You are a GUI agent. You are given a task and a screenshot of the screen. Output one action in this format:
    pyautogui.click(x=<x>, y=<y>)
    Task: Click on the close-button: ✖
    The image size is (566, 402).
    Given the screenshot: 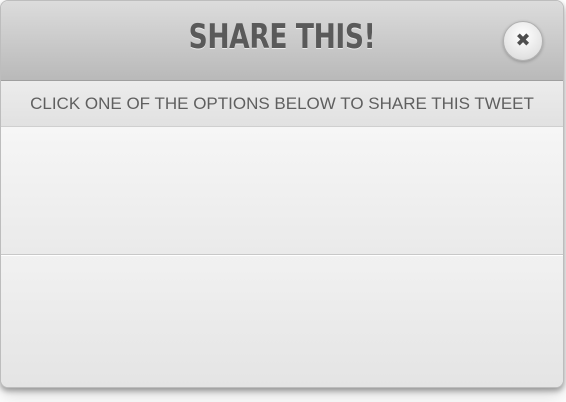 What is the action you would take?
    pyautogui.click(x=523, y=41)
    